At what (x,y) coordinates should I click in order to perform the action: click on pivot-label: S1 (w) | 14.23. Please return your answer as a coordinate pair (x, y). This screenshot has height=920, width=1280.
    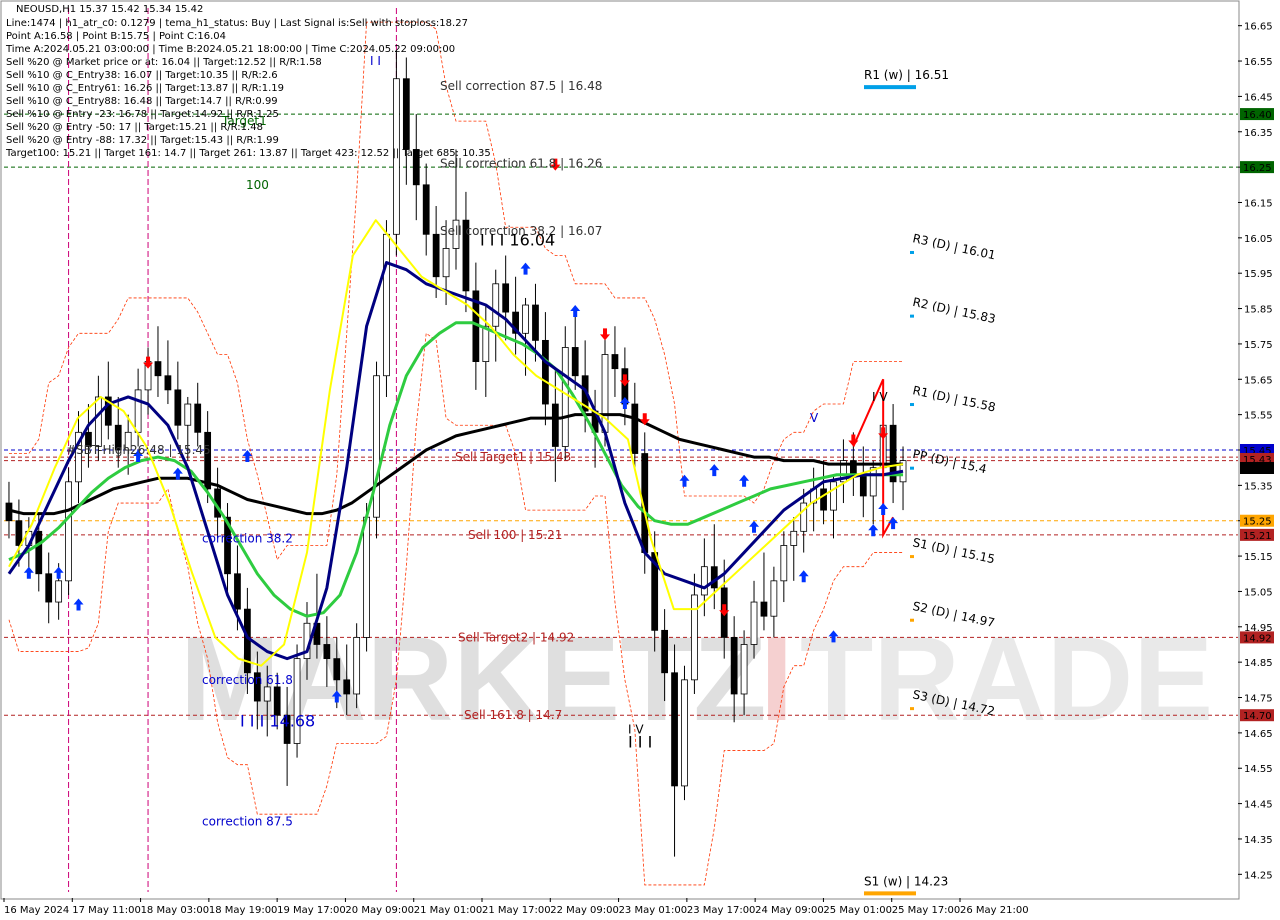
    Looking at the image, I should click on (906, 881).